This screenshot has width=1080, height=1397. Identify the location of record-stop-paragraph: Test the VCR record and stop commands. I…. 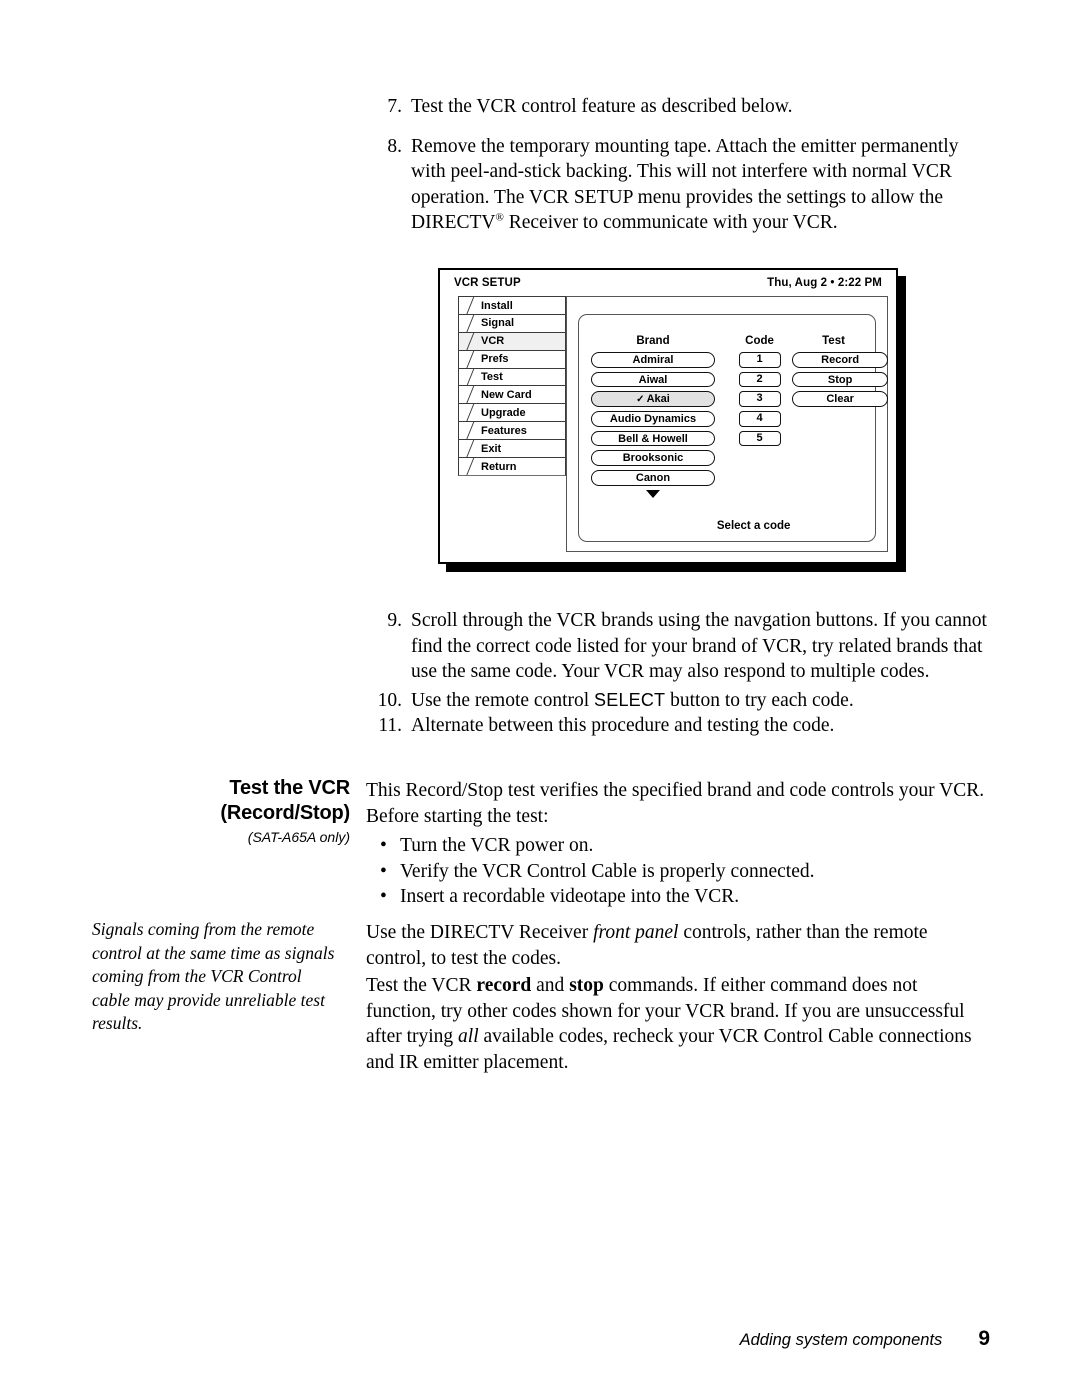
(678, 1024).